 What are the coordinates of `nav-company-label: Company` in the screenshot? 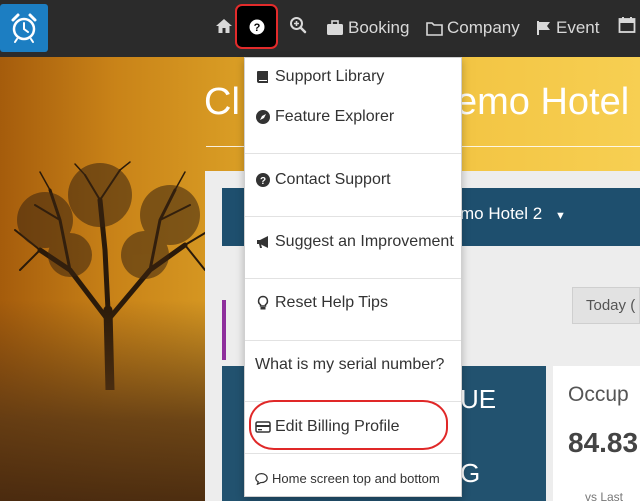 It's located at (483, 27).